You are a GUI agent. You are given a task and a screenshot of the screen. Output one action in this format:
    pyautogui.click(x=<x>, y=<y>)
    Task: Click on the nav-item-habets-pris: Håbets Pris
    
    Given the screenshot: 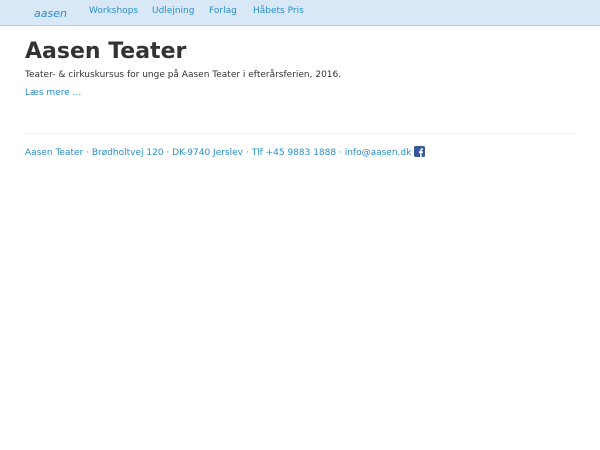 What is the action you would take?
    pyautogui.click(x=278, y=11)
    